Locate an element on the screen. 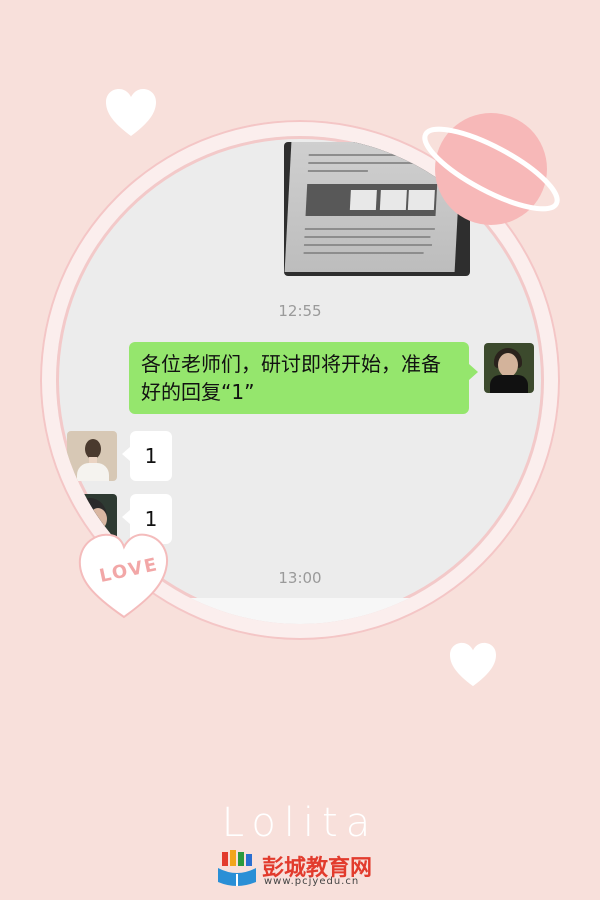 This screenshot has width=600, height=900. book-logo-icon is located at coordinates (237, 868).